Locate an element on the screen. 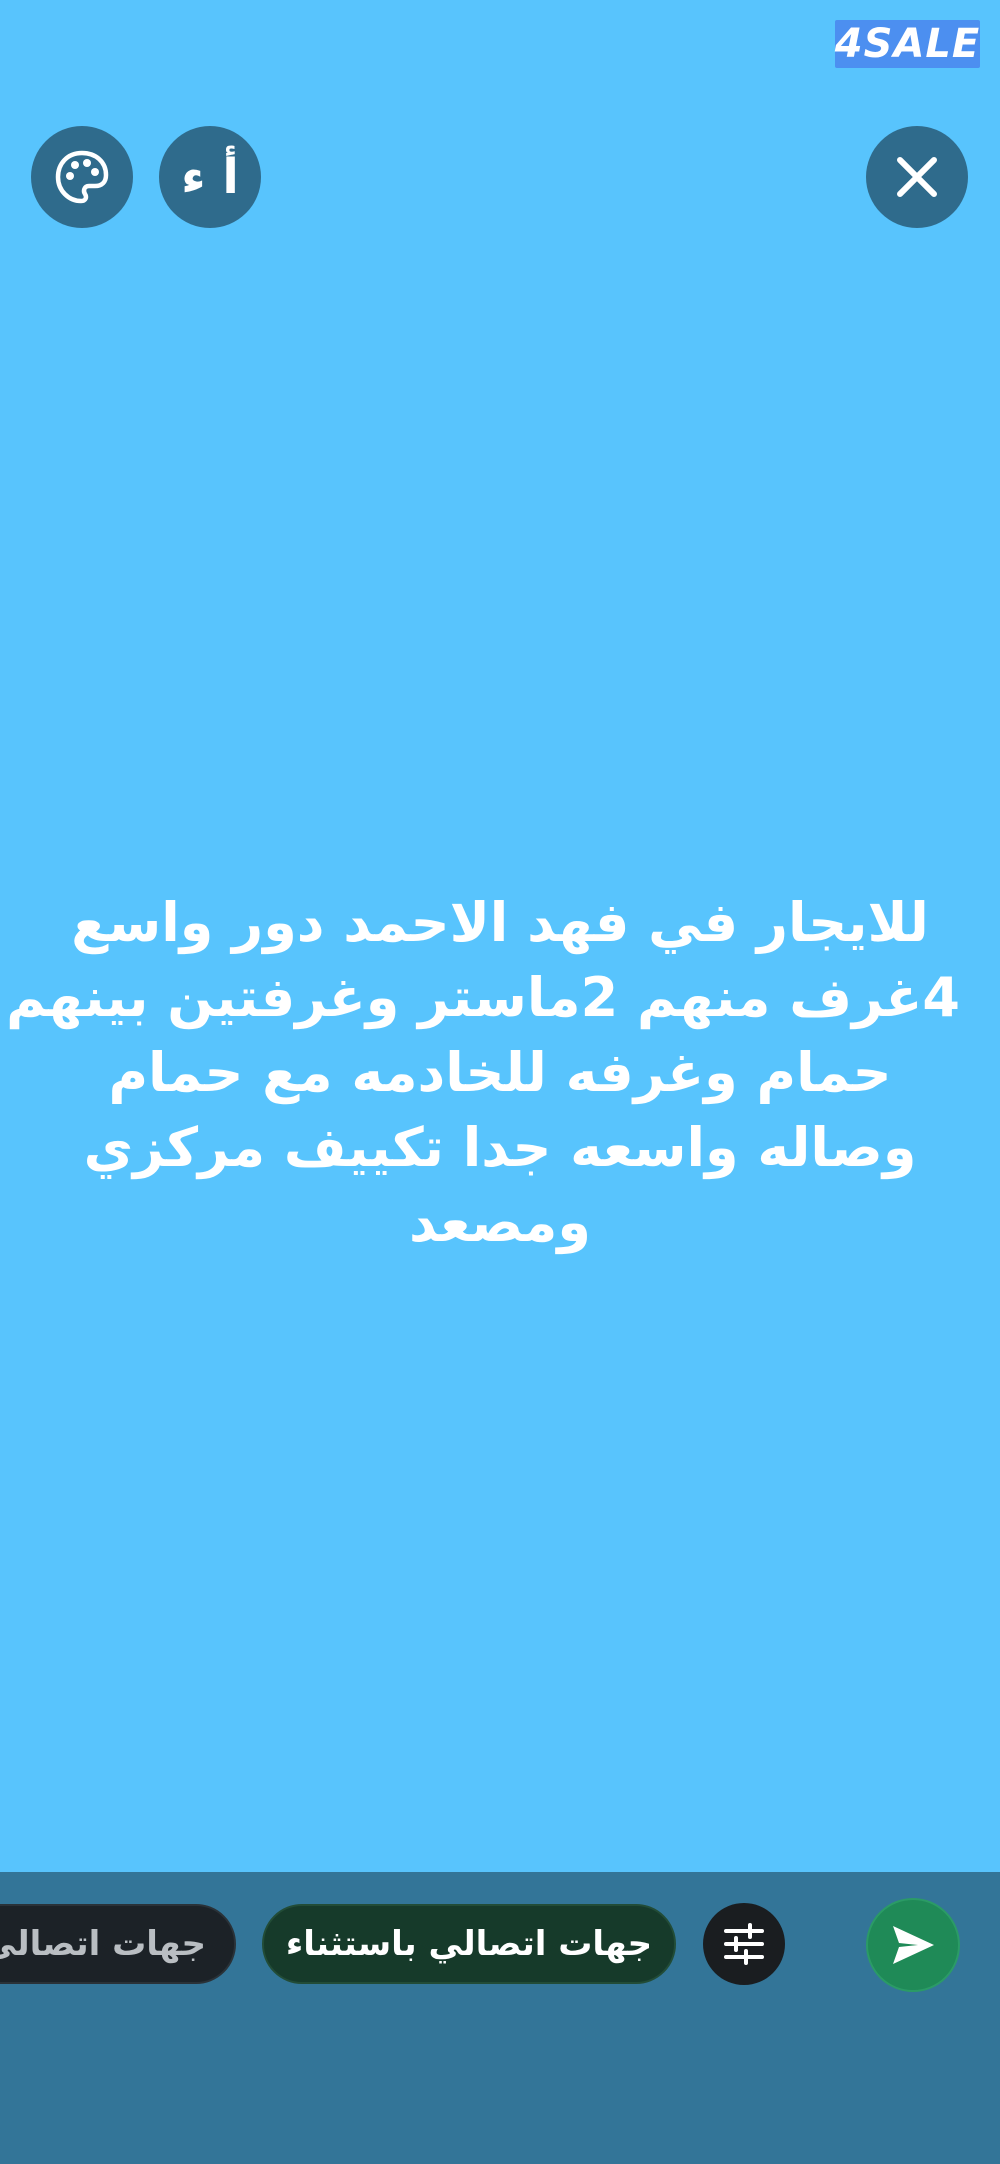  palette-icon is located at coordinates (82, 177).